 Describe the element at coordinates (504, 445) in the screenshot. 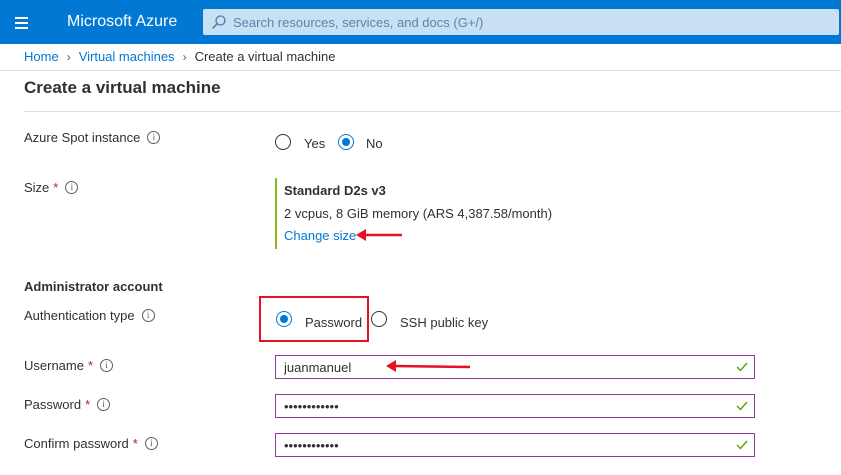

I see `confirm-password-input` at that location.